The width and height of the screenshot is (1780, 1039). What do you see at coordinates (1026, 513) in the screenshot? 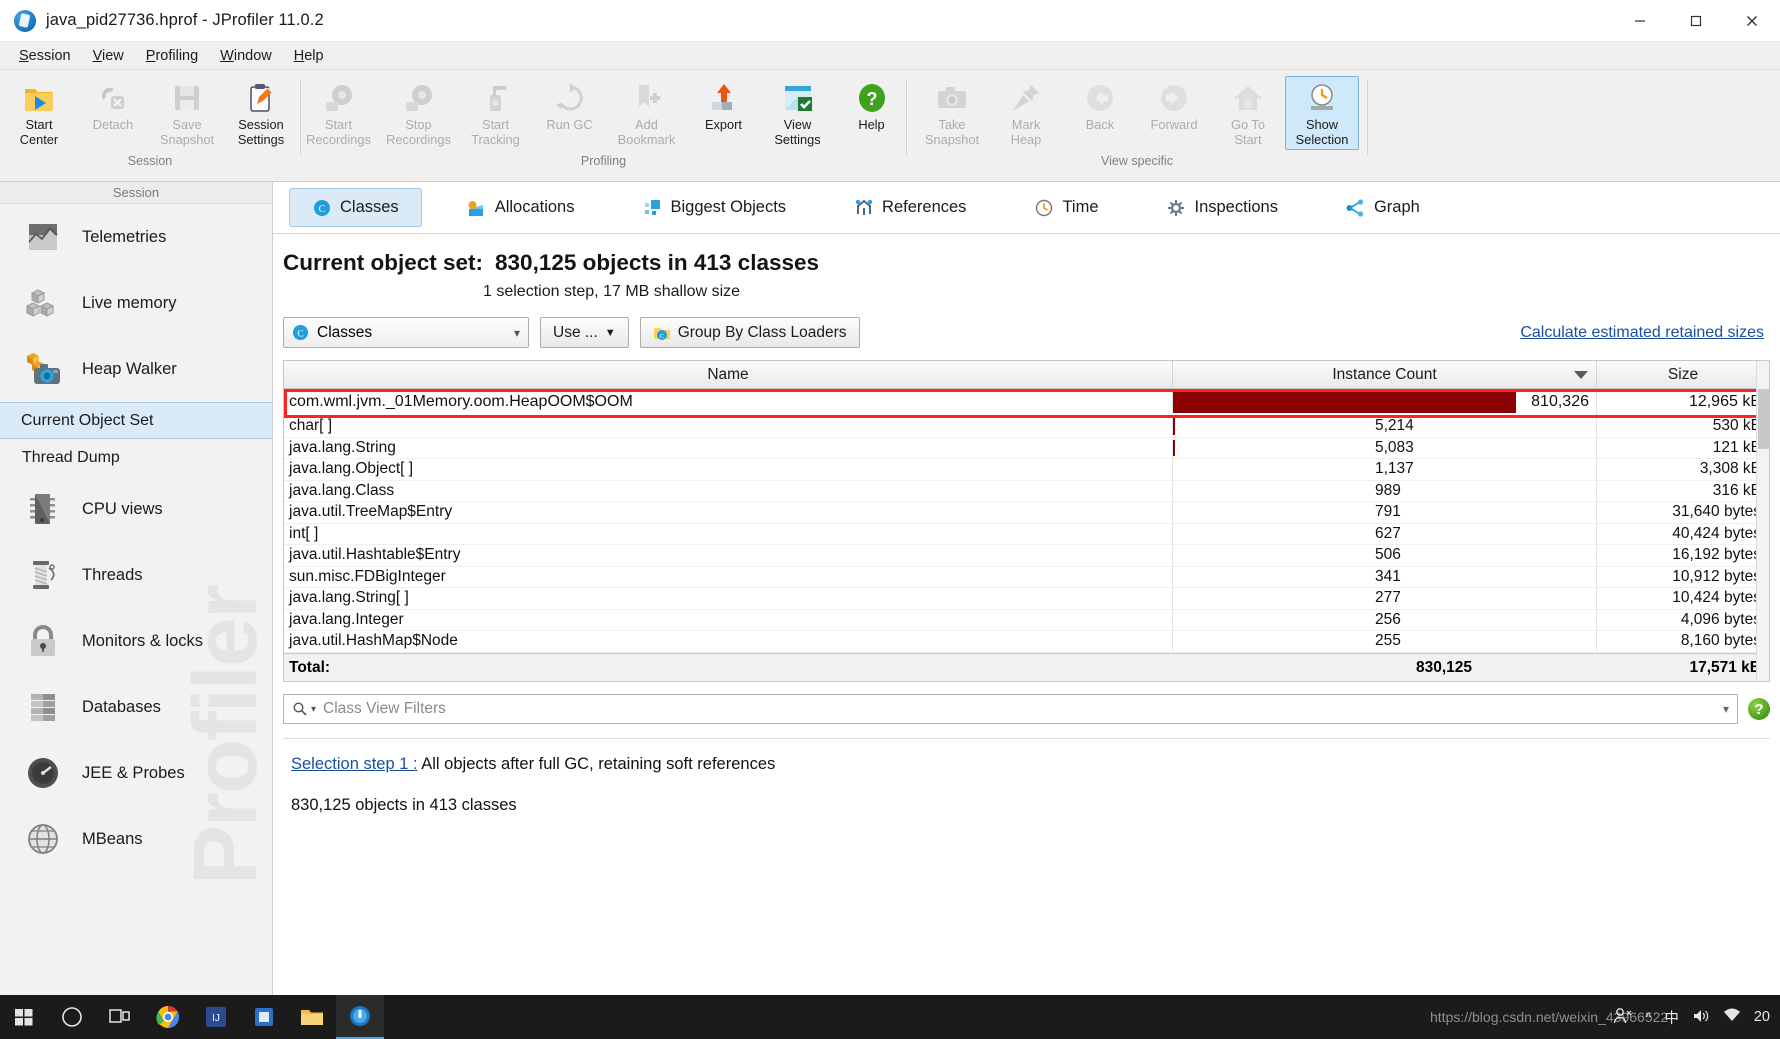
I see `table-row: java.util.TreeMap$Entry 791 31,640 bytes` at bounding box center [1026, 513].